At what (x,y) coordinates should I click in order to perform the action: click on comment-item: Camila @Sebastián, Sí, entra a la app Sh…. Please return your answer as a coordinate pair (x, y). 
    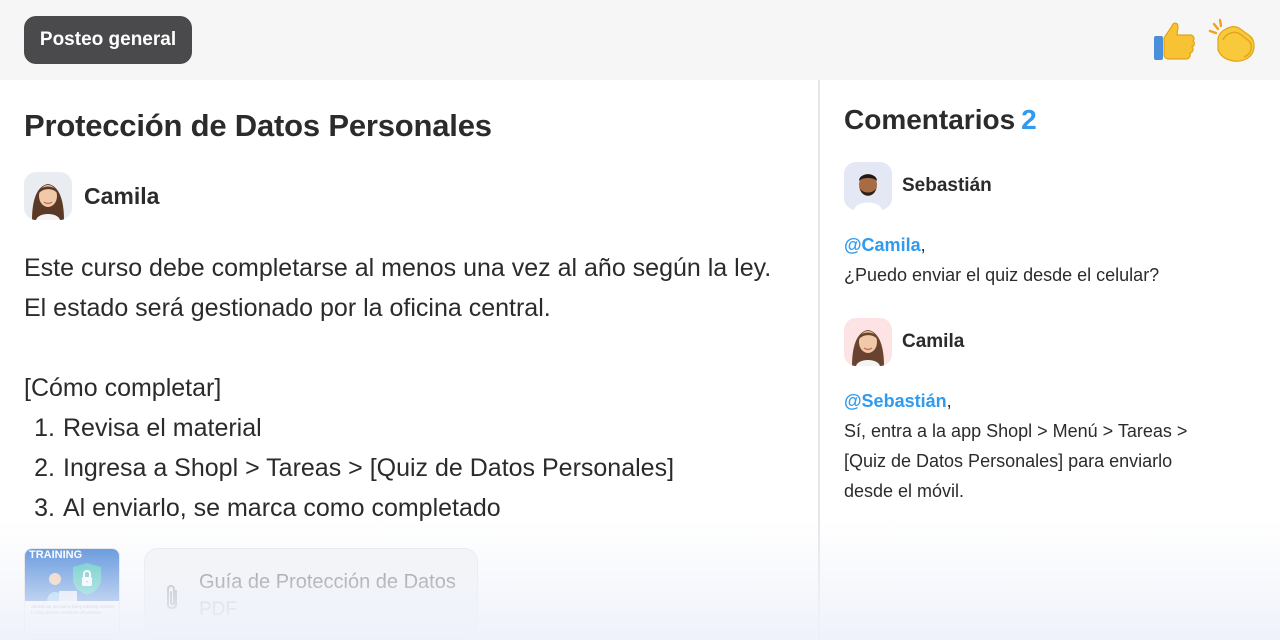
    Looking at the image, I should click on (1049, 412).